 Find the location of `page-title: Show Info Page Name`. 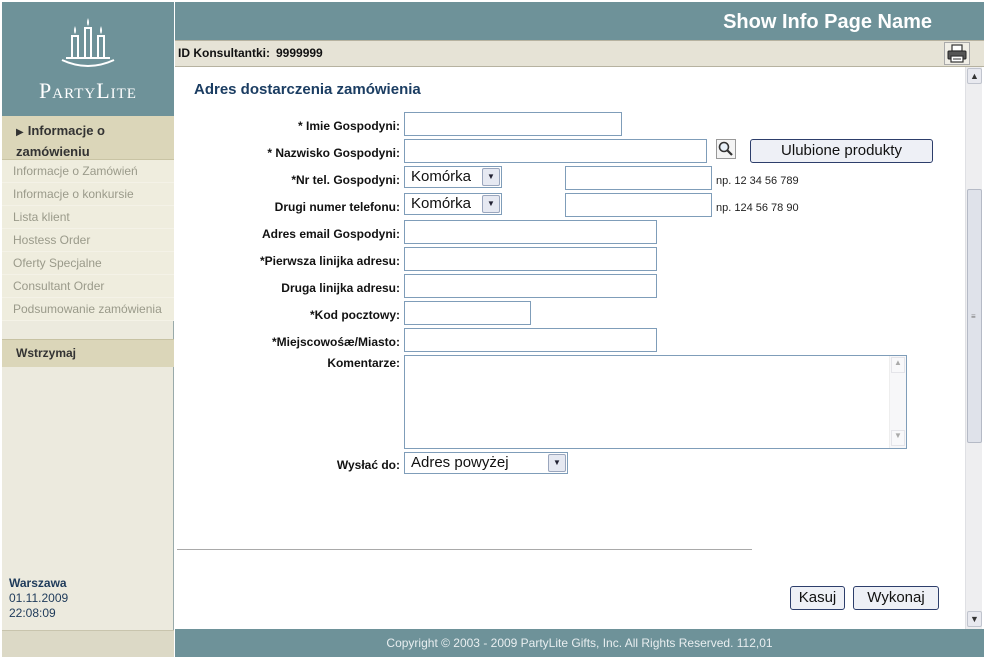

page-title: Show Info Page Name is located at coordinates (827, 22).